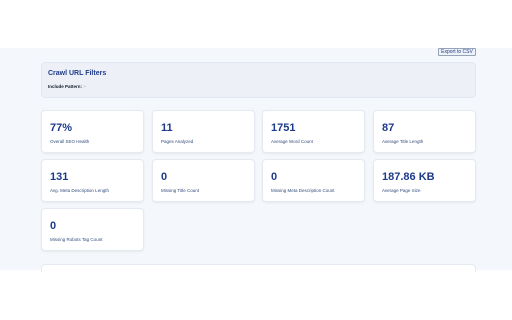 This screenshot has width=512, height=320. I want to click on metric-card-missing-title-count: 0 Missing Title Count, so click(203, 180).